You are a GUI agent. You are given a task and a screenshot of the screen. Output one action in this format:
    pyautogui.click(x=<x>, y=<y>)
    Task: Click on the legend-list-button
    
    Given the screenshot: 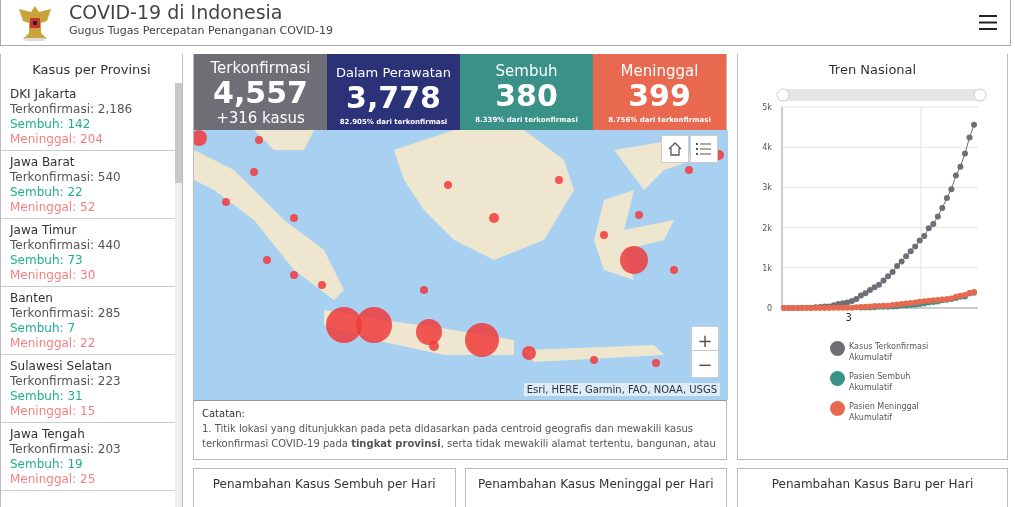 What is the action you would take?
    pyautogui.click(x=704, y=149)
    